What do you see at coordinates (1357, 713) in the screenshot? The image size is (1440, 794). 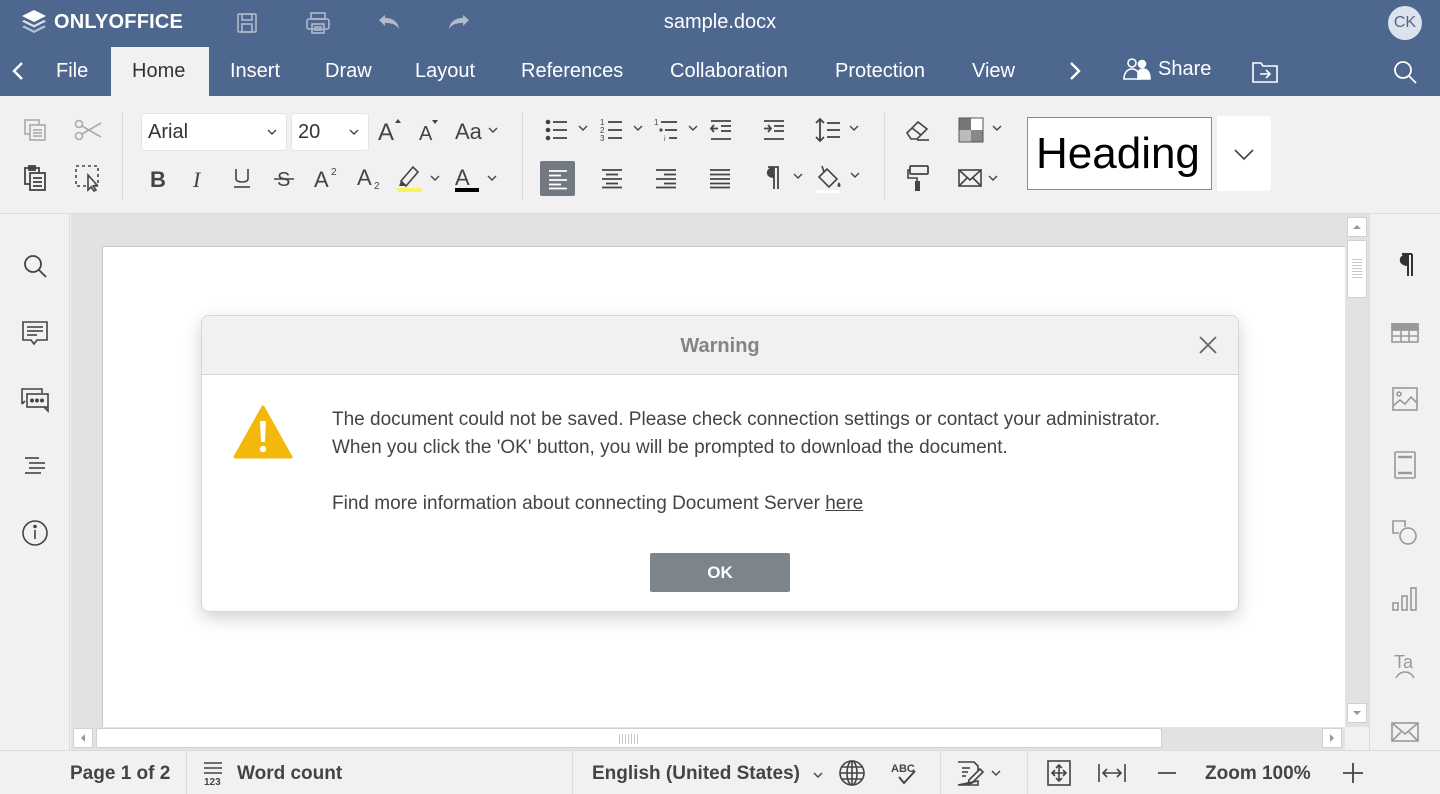 I see `scroll-down-button` at bounding box center [1357, 713].